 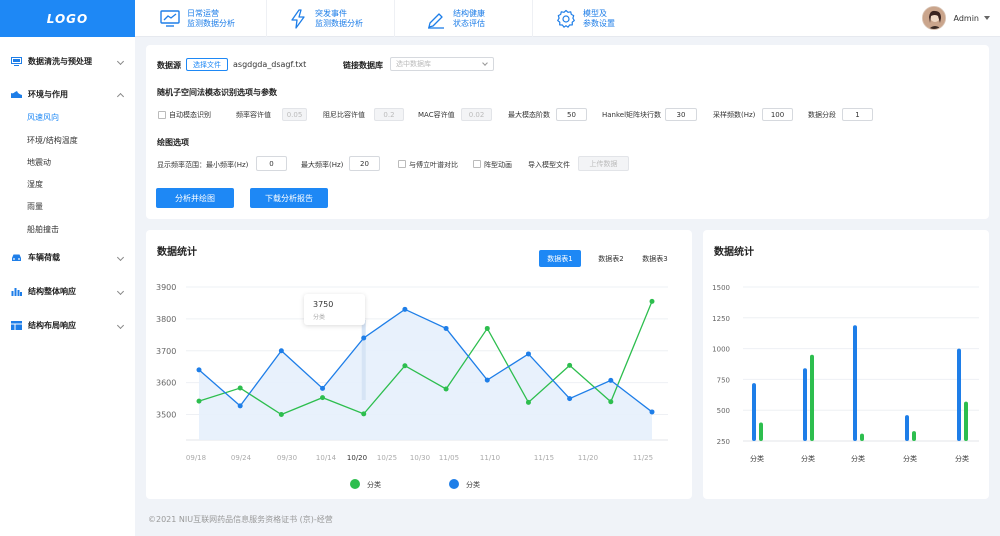 What do you see at coordinates (67, 94) in the screenshot?
I see `sidebar-group-environment: 环境与作用` at bounding box center [67, 94].